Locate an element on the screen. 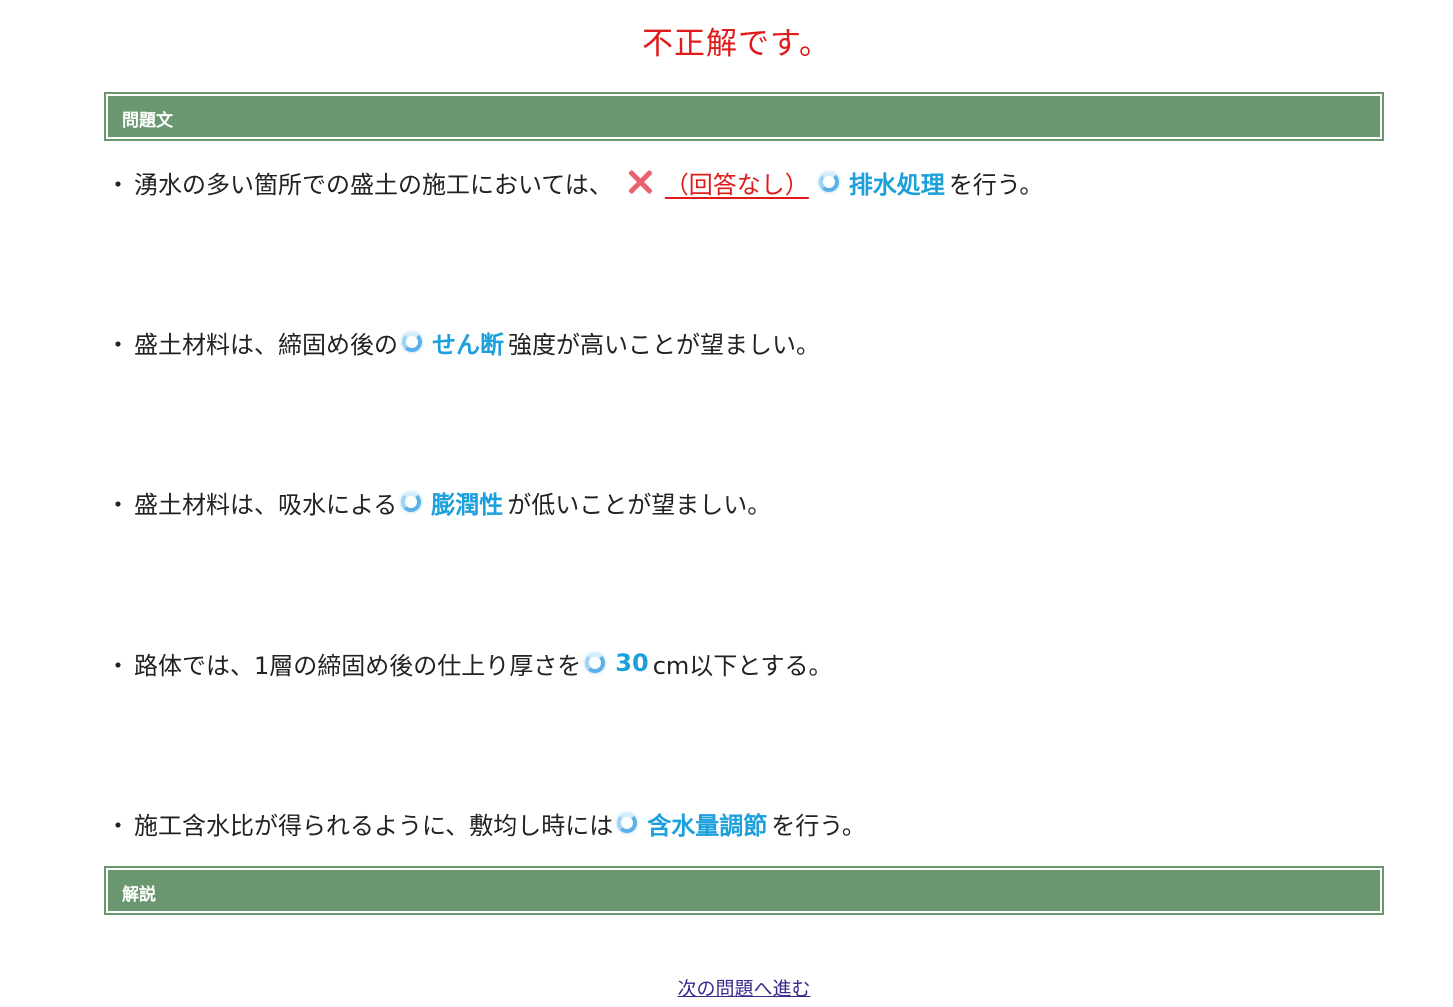  question-text-before: 路体では、1層の締固め後の仕上り厚さを is located at coordinates (358, 665).